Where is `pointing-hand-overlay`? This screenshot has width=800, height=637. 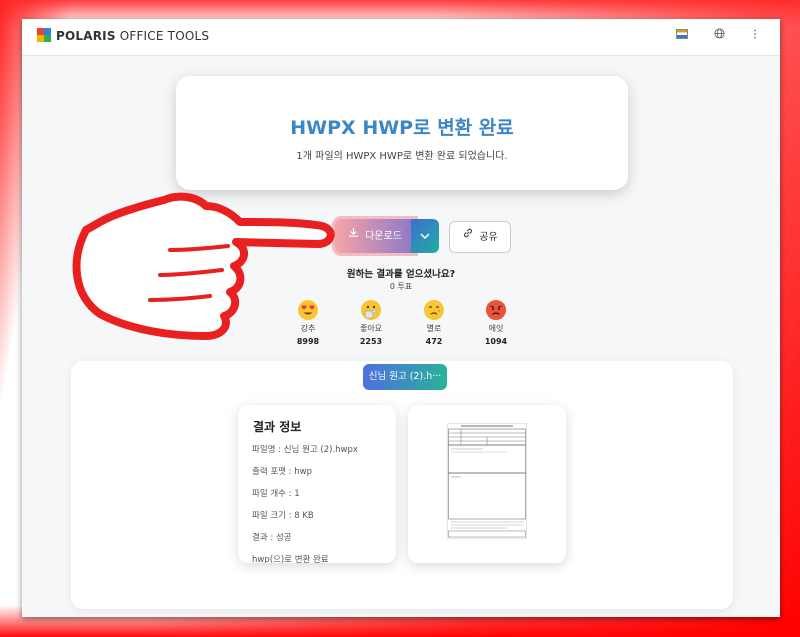
pointing-hand-overlay is located at coordinates (203, 266).